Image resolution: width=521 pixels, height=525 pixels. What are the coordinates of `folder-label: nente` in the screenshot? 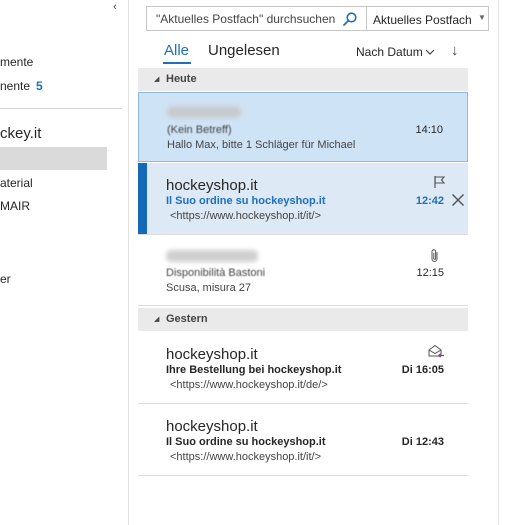 It's located at (15, 86).